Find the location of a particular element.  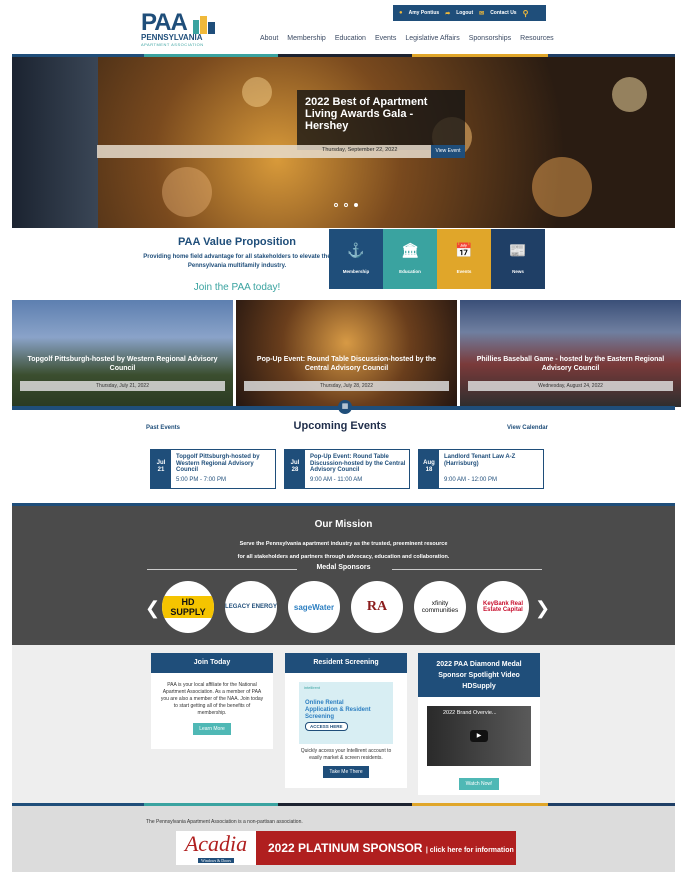

sponsor-logo-xfinity: xfinity communities is located at coordinates (440, 607).